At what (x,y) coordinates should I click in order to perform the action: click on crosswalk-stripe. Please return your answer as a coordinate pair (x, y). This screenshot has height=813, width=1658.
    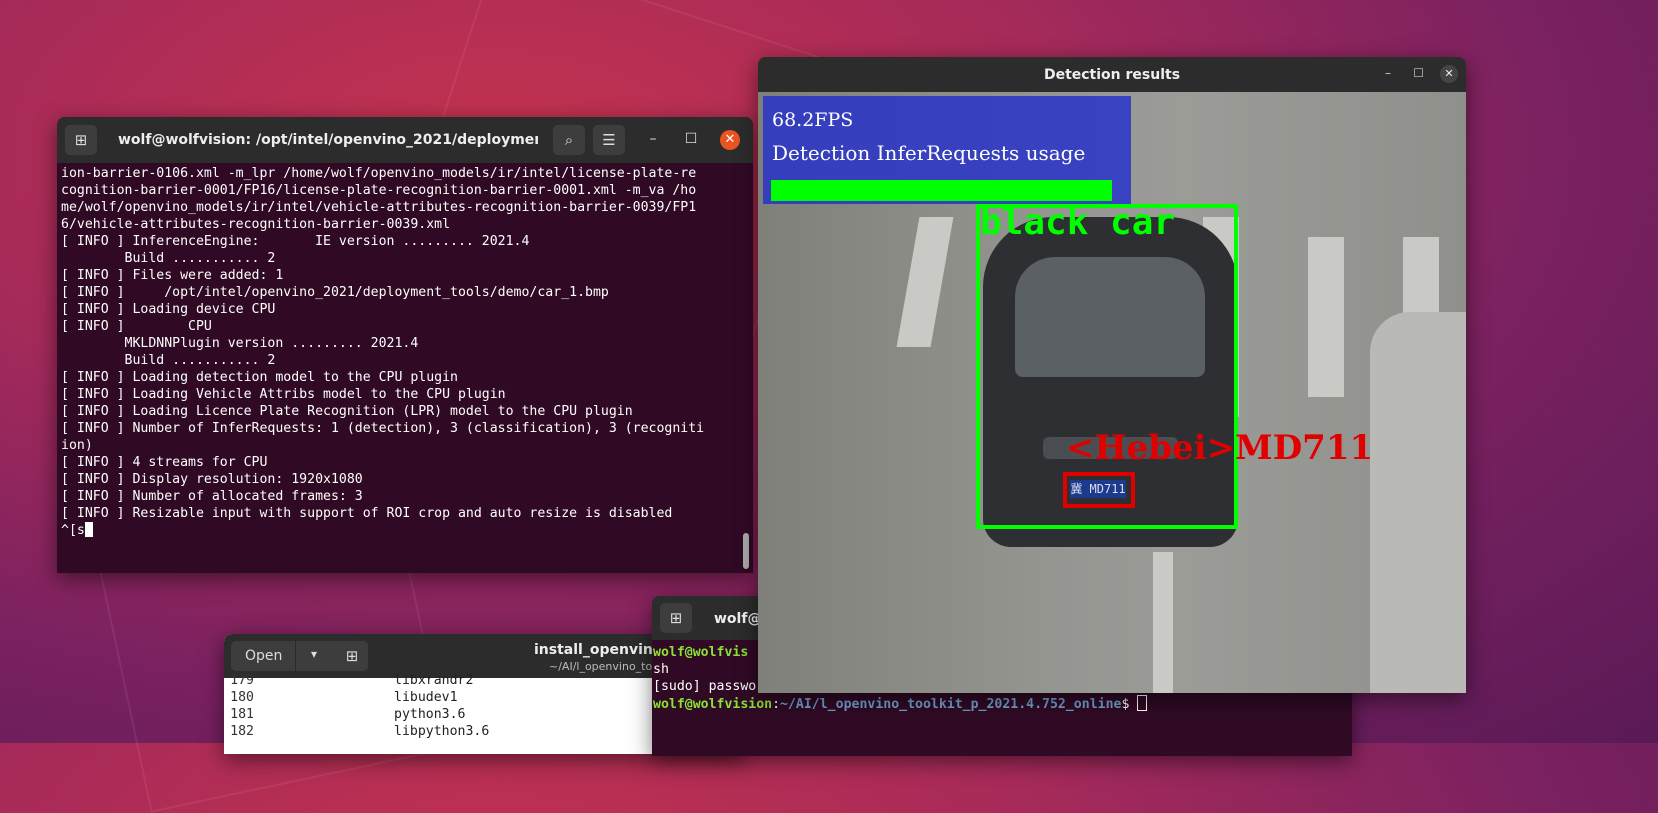
    Looking at the image, I should click on (1326, 317).